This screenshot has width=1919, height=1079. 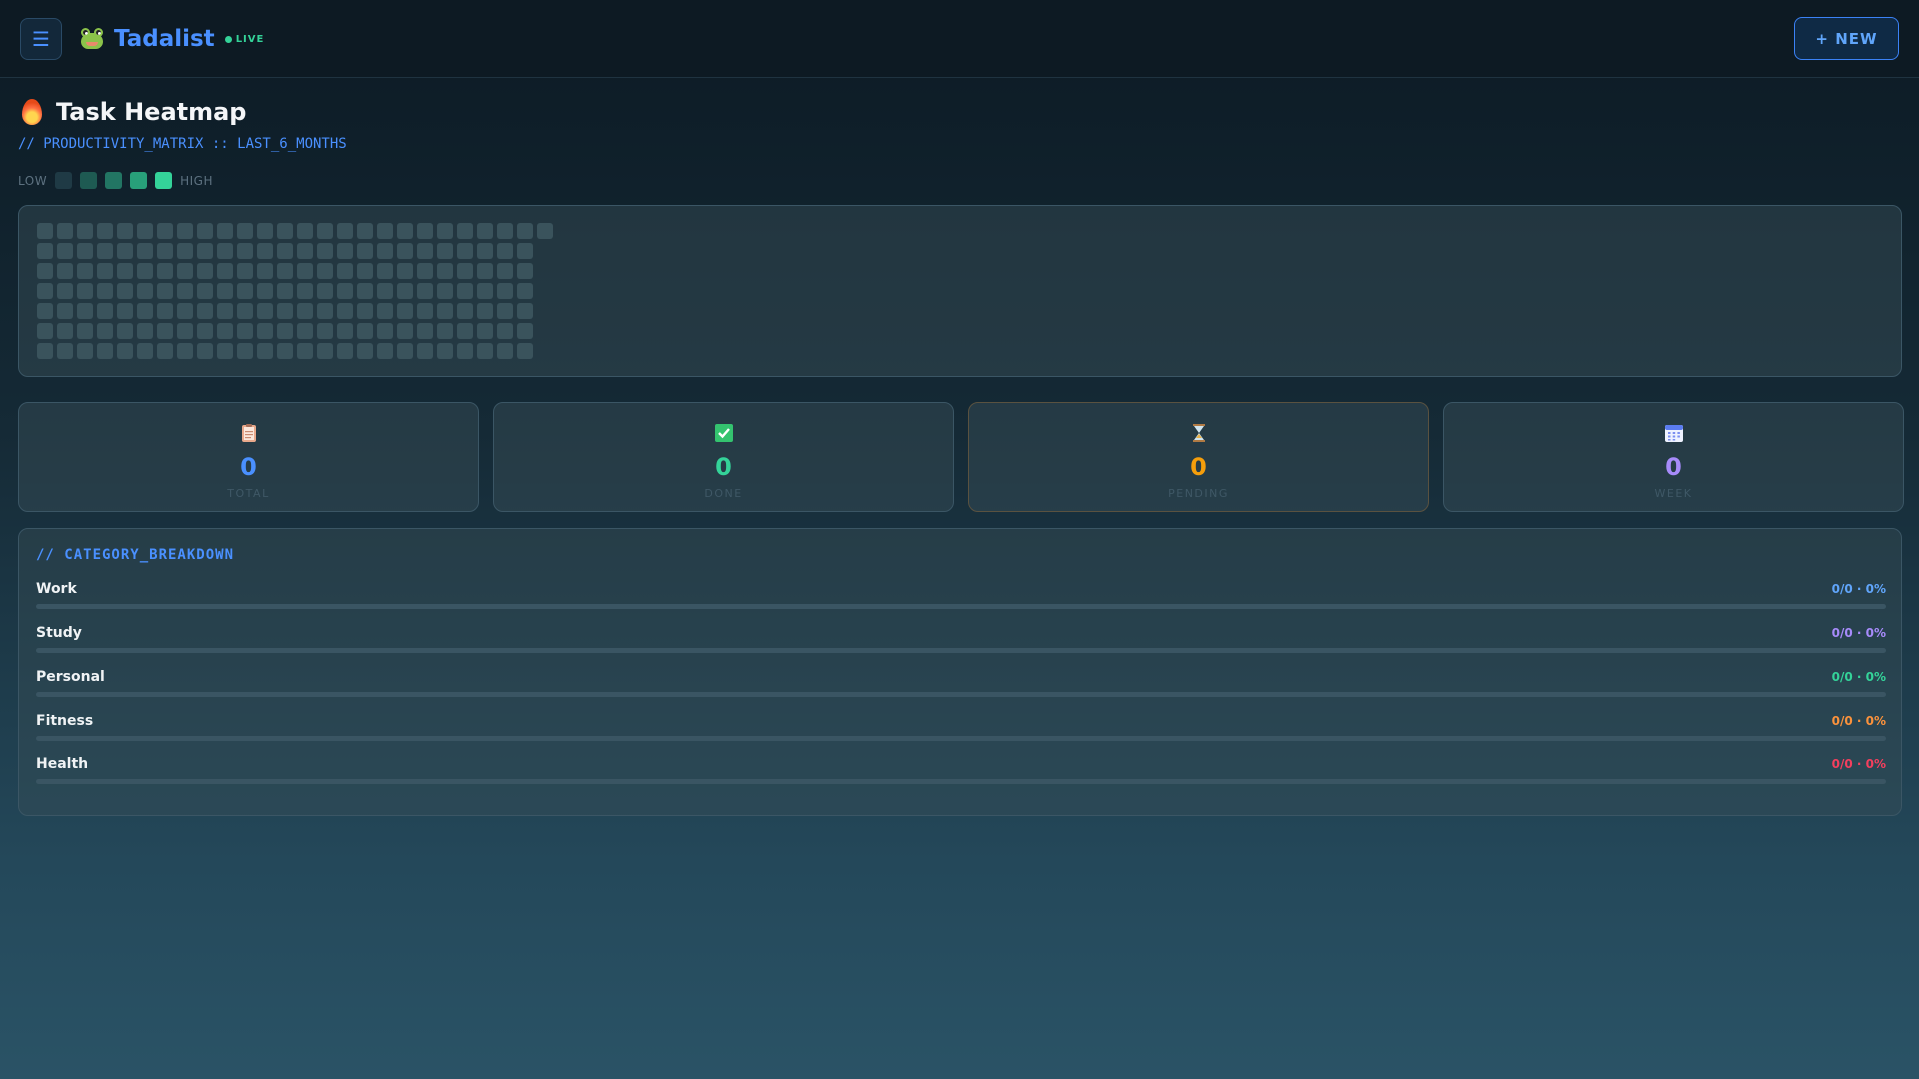 What do you see at coordinates (164, 39) in the screenshot?
I see `brand-name: Tadalist` at bounding box center [164, 39].